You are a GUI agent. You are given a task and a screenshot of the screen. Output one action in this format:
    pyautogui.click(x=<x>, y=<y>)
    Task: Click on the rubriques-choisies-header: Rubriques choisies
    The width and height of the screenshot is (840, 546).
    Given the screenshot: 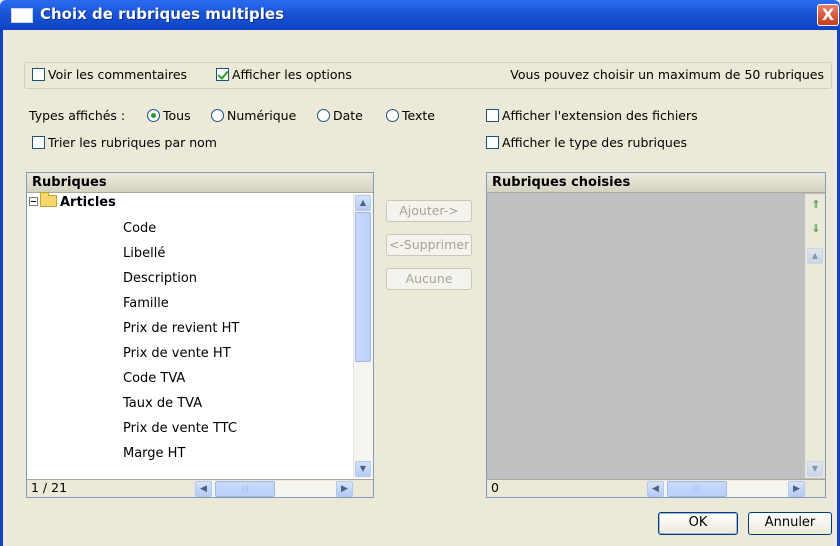 What is the action you would take?
    pyautogui.click(x=656, y=183)
    